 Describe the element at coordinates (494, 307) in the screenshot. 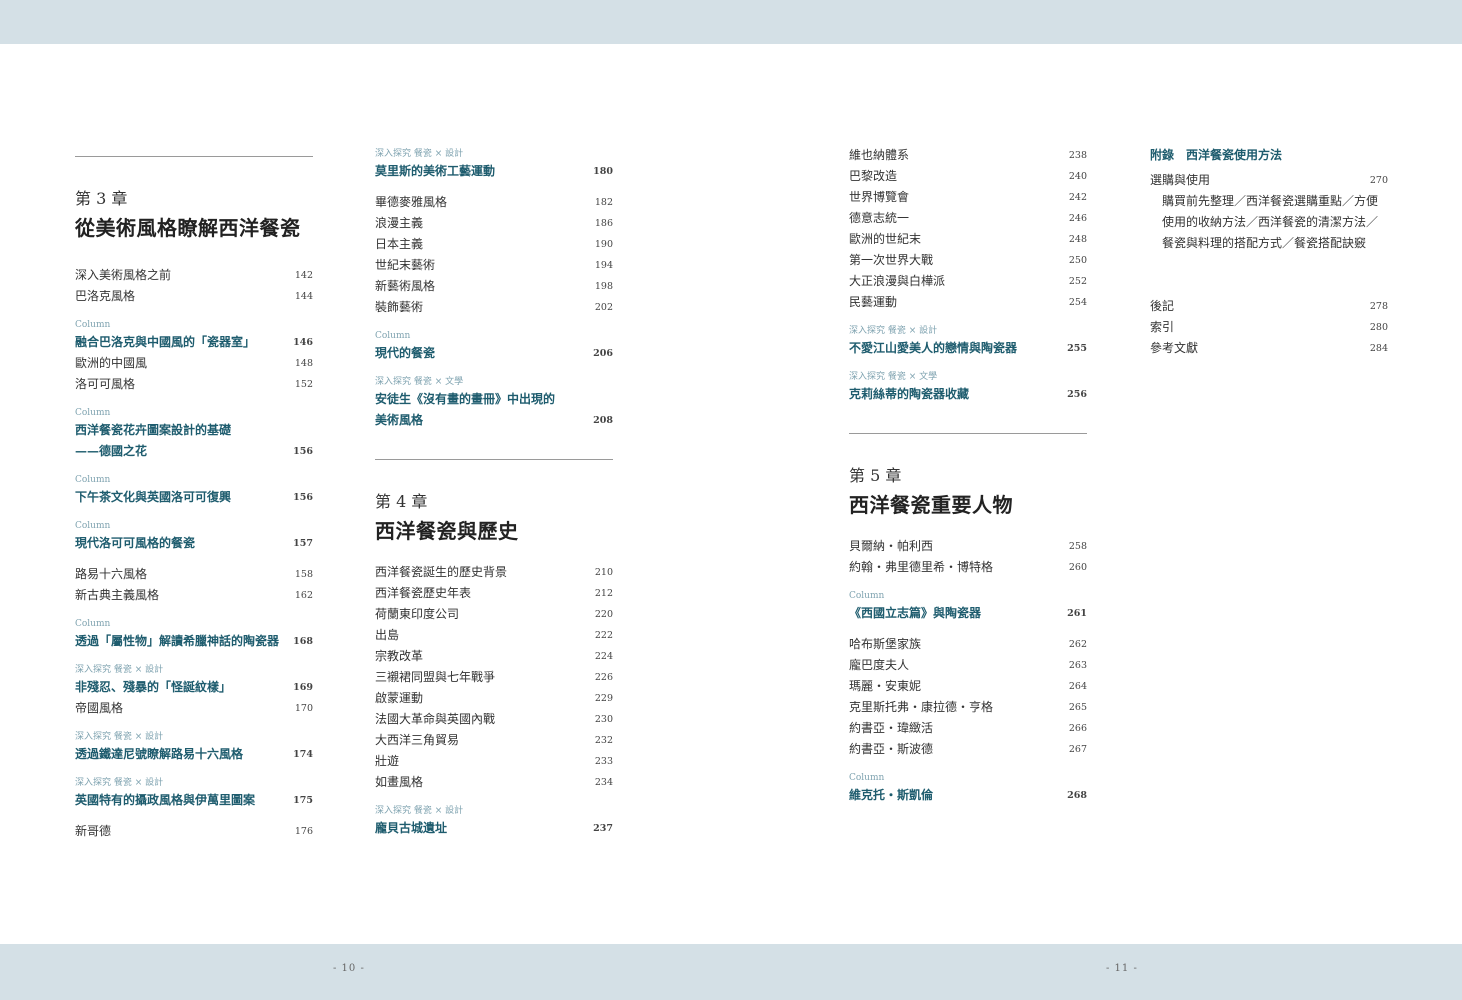

I see `toc-entry: 裝飾藝術 202` at that location.